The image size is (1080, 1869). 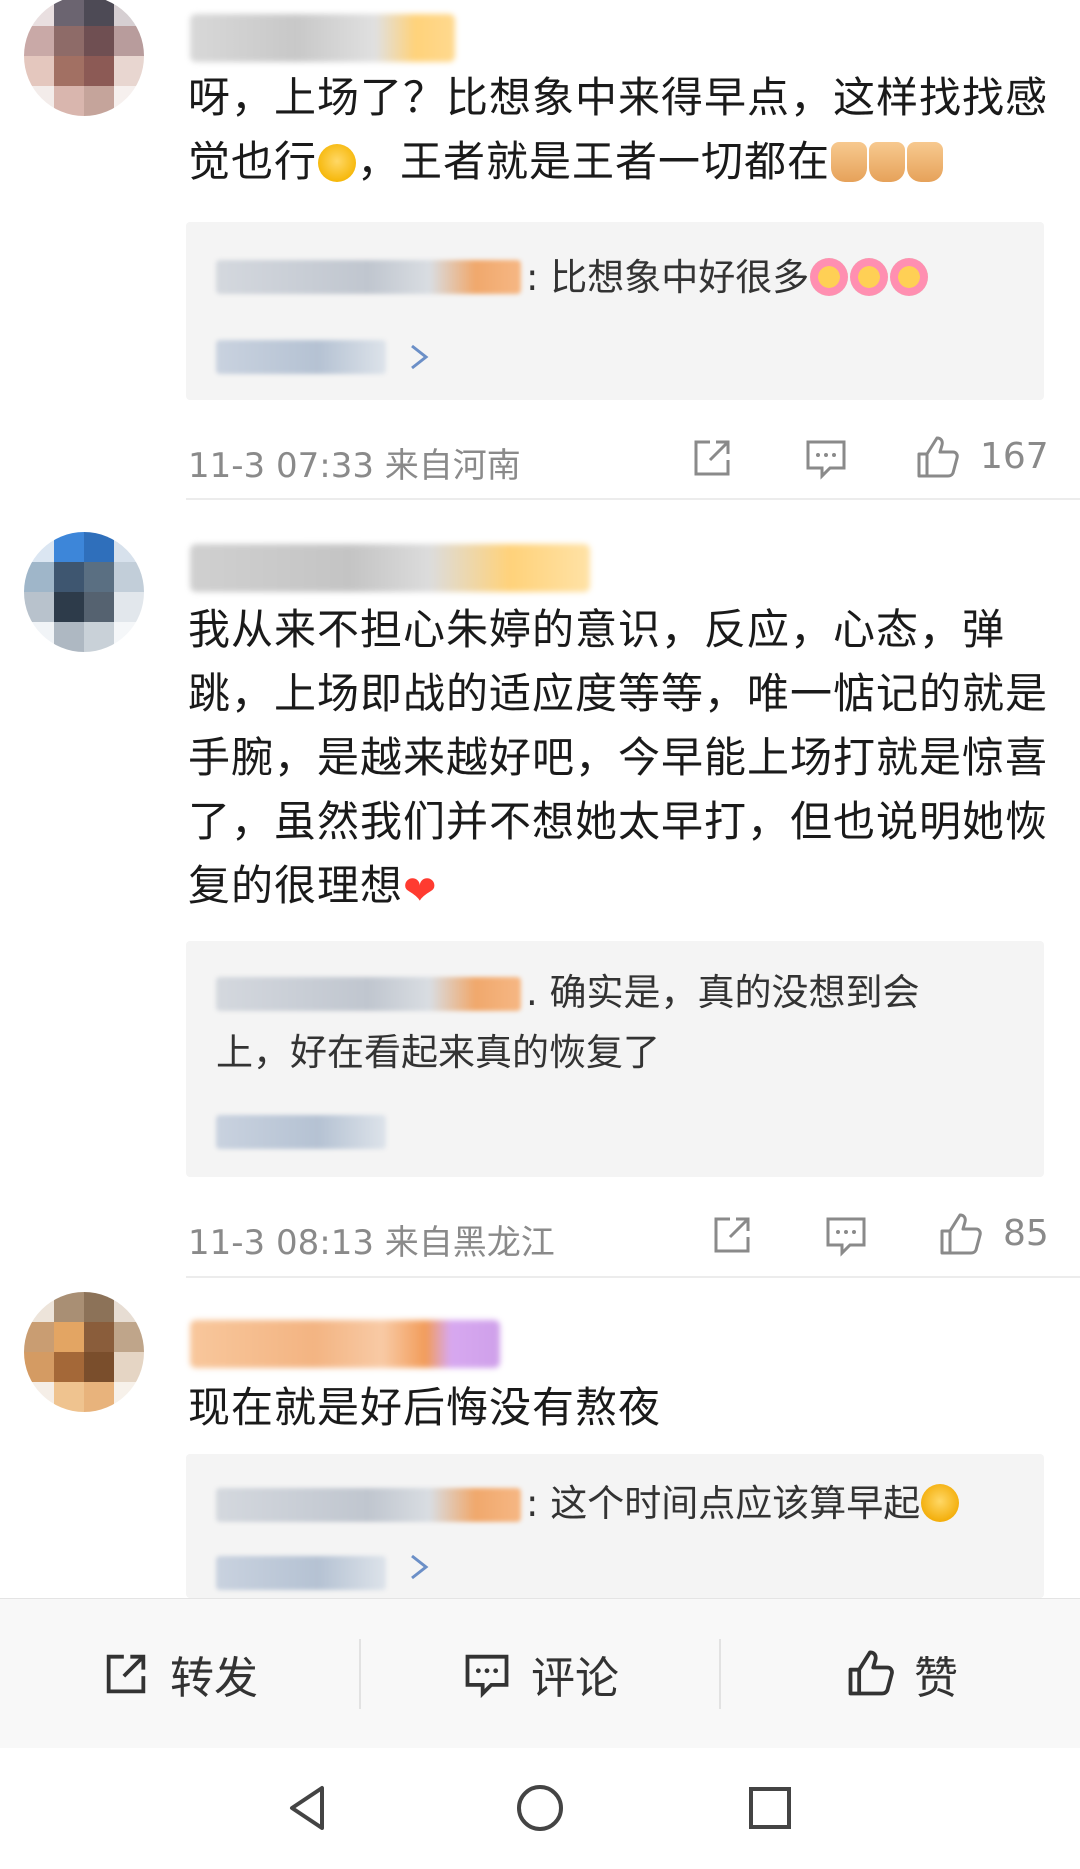 I want to click on reply-preview: : 比想象中好很多, so click(x=615, y=311).